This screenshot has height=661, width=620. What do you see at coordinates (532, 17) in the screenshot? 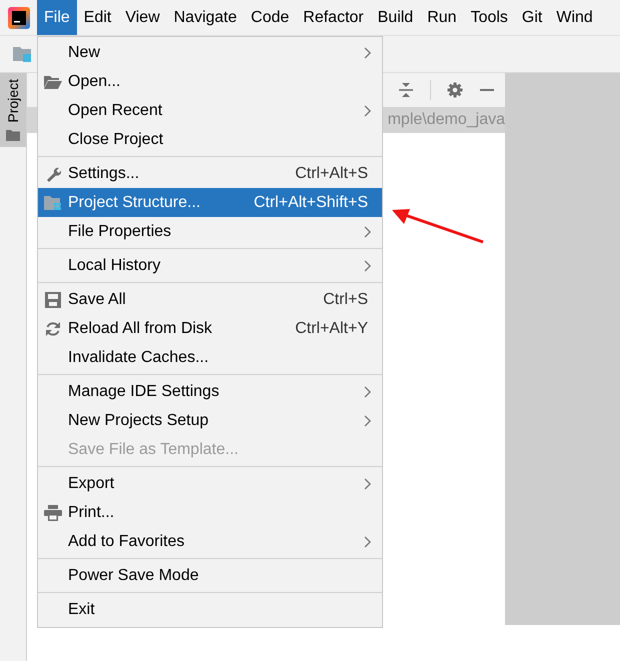
I see `menu-bar-item: Git` at bounding box center [532, 17].